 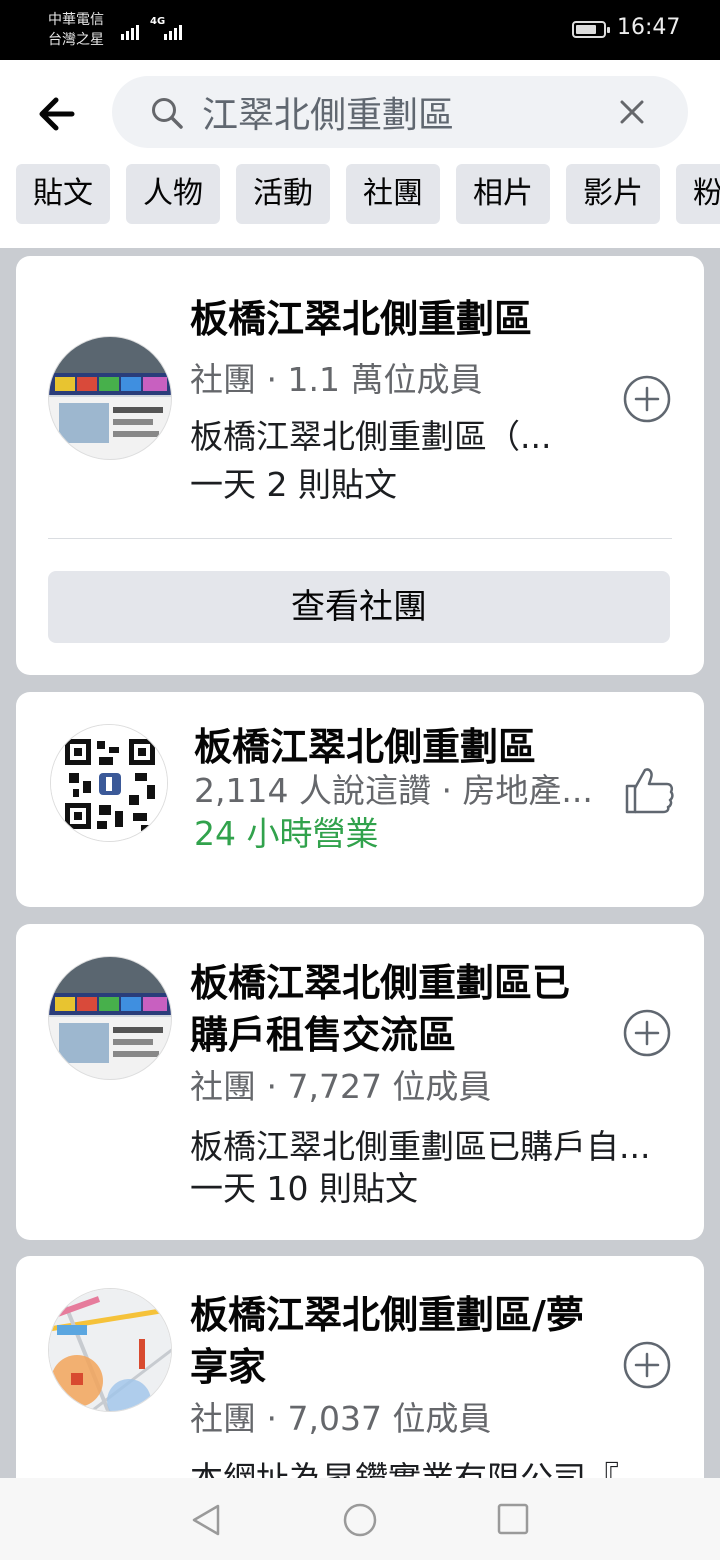 I want to click on result-activity: 一天 10 則貼文, so click(x=304, y=1188).